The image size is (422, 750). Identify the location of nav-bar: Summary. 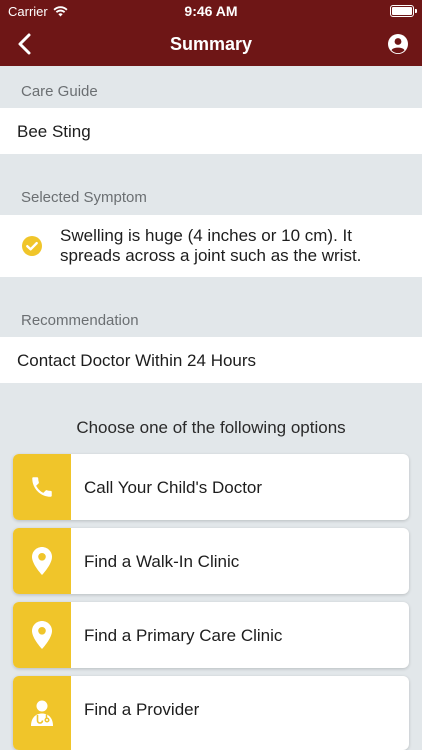
(211, 44).